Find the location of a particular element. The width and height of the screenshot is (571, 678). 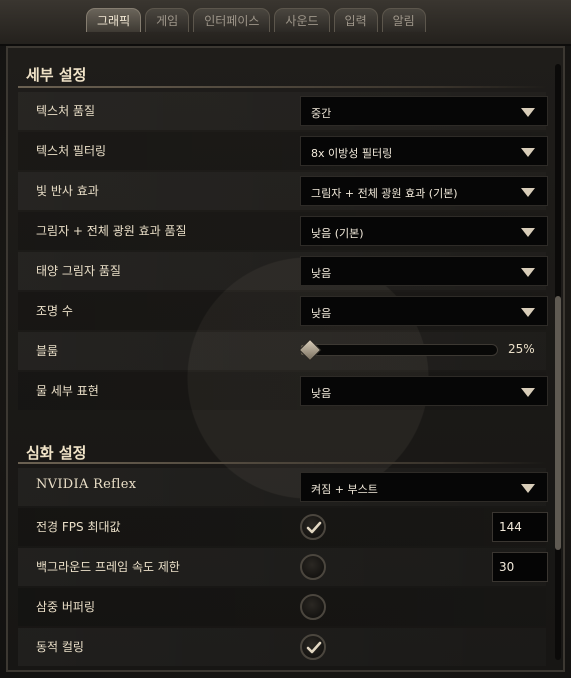

tab-sound: 사운드 is located at coordinates (302, 20).